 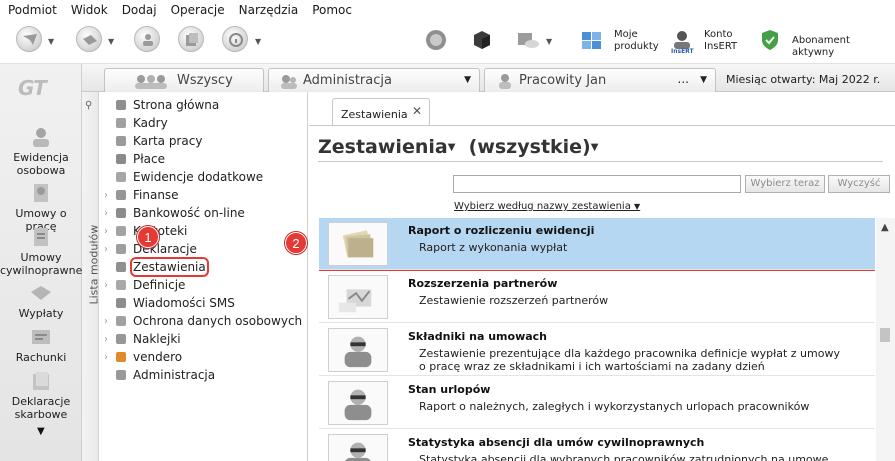 I want to click on module-item: › vendero, so click(x=142, y=357).